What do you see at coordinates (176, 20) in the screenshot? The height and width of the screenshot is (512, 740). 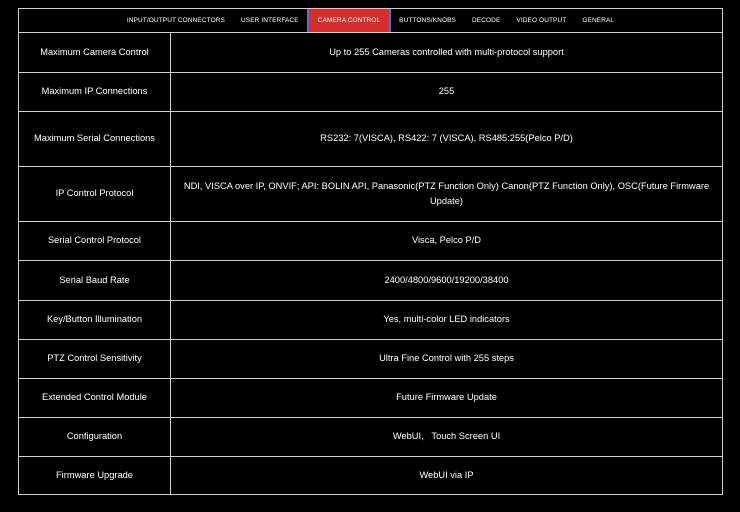 I see `tab-input-output-connectors: INPUT/OUTPUT CONNECTORS` at bounding box center [176, 20].